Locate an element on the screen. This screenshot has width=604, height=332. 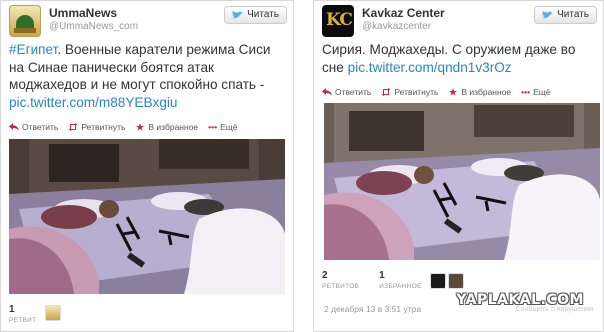
tweet-stats: 1 РЕТВИТ is located at coordinates (22, 314).